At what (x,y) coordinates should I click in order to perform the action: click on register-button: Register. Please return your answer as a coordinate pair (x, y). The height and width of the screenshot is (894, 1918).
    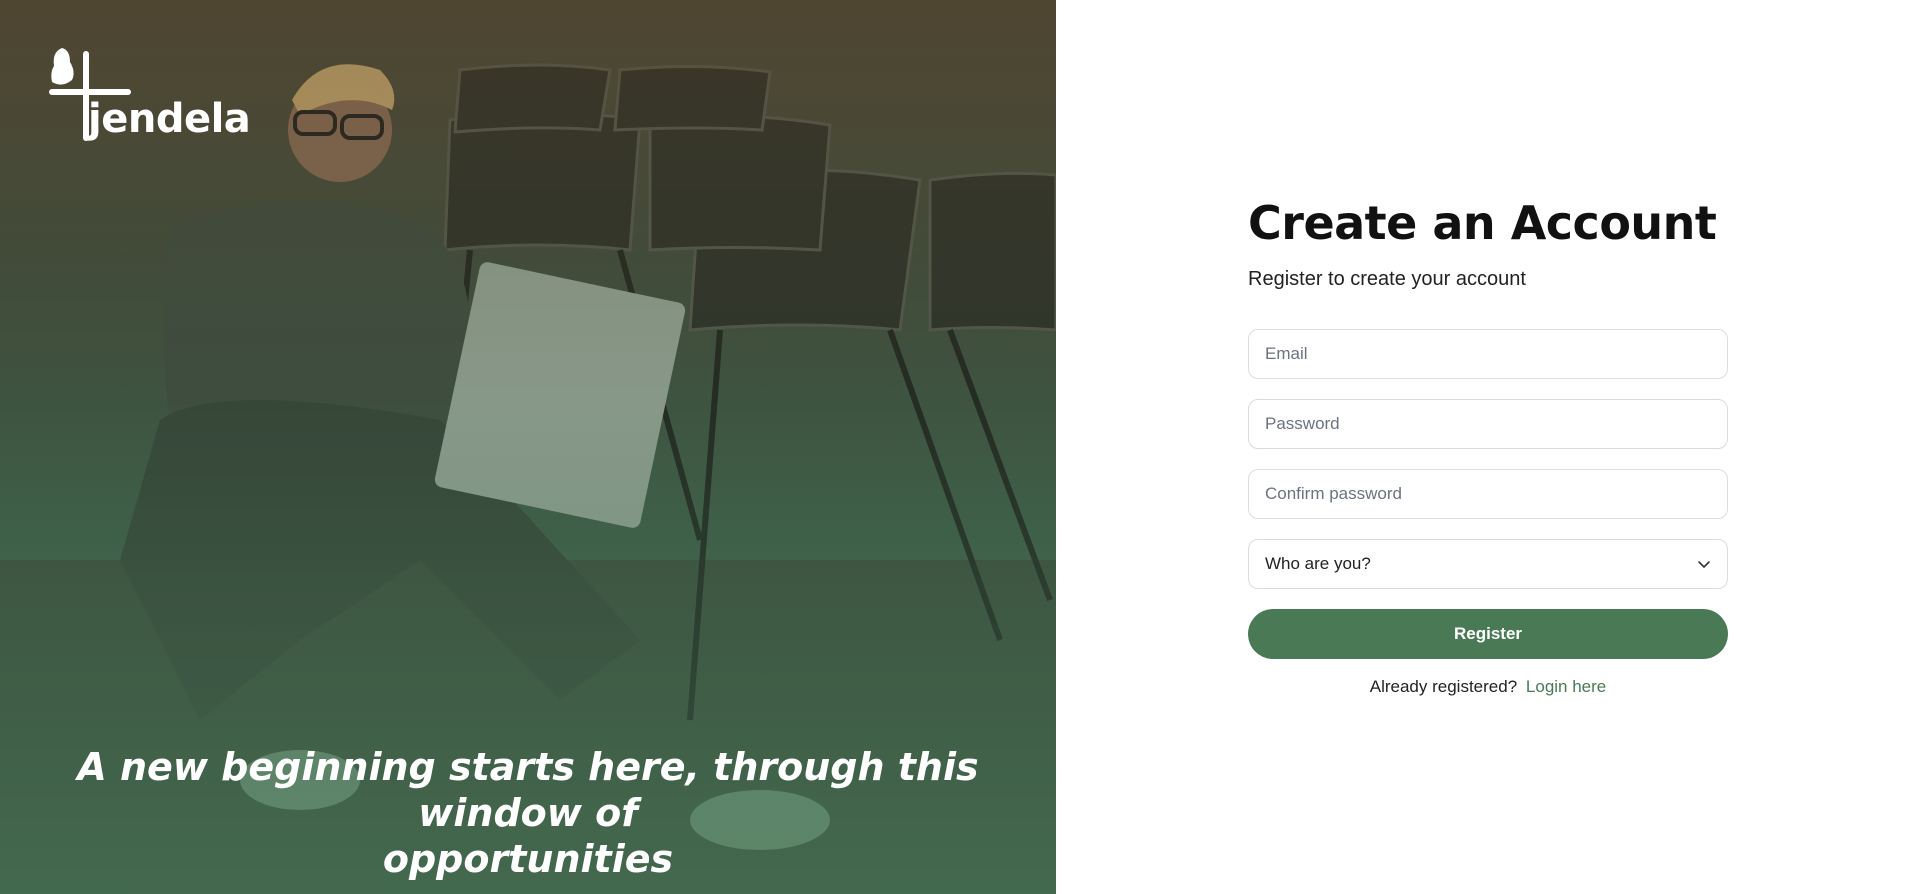
    Looking at the image, I should click on (1488, 634).